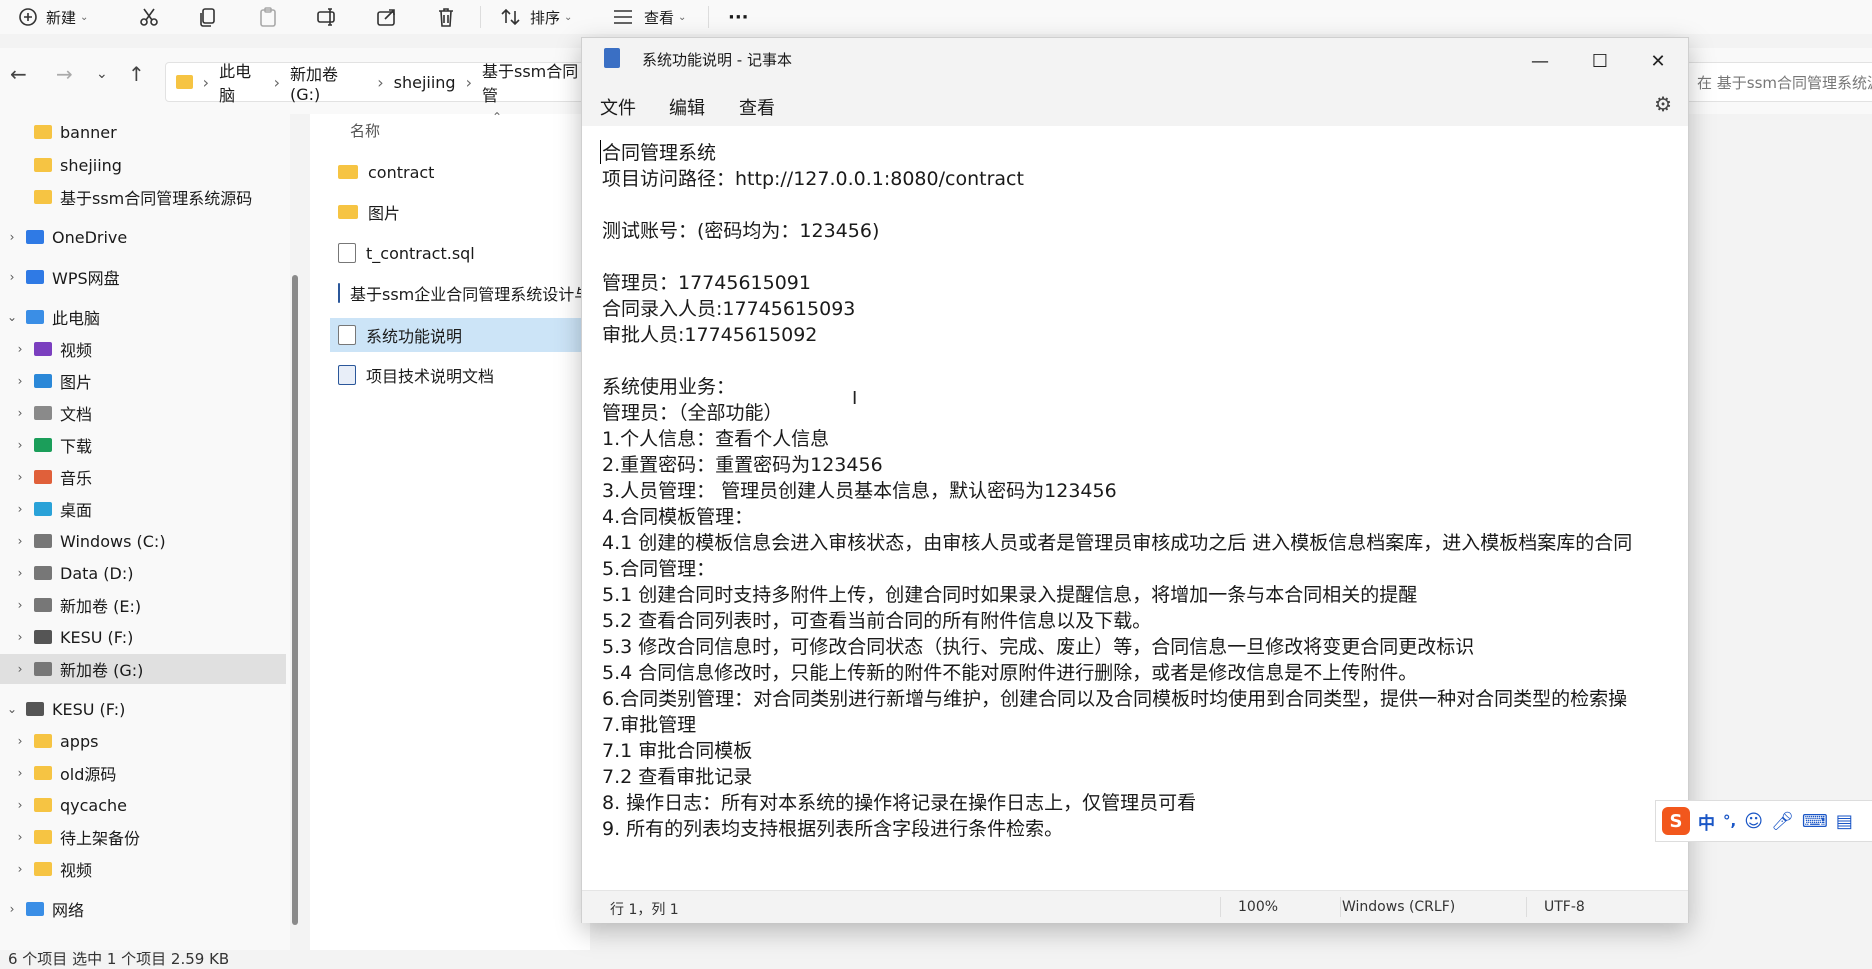 The height and width of the screenshot is (969, 1872). What do you see at coordinates (460, 212) in the screenshot?
I see `file-row: 图片` at bounding box center [460, 212].